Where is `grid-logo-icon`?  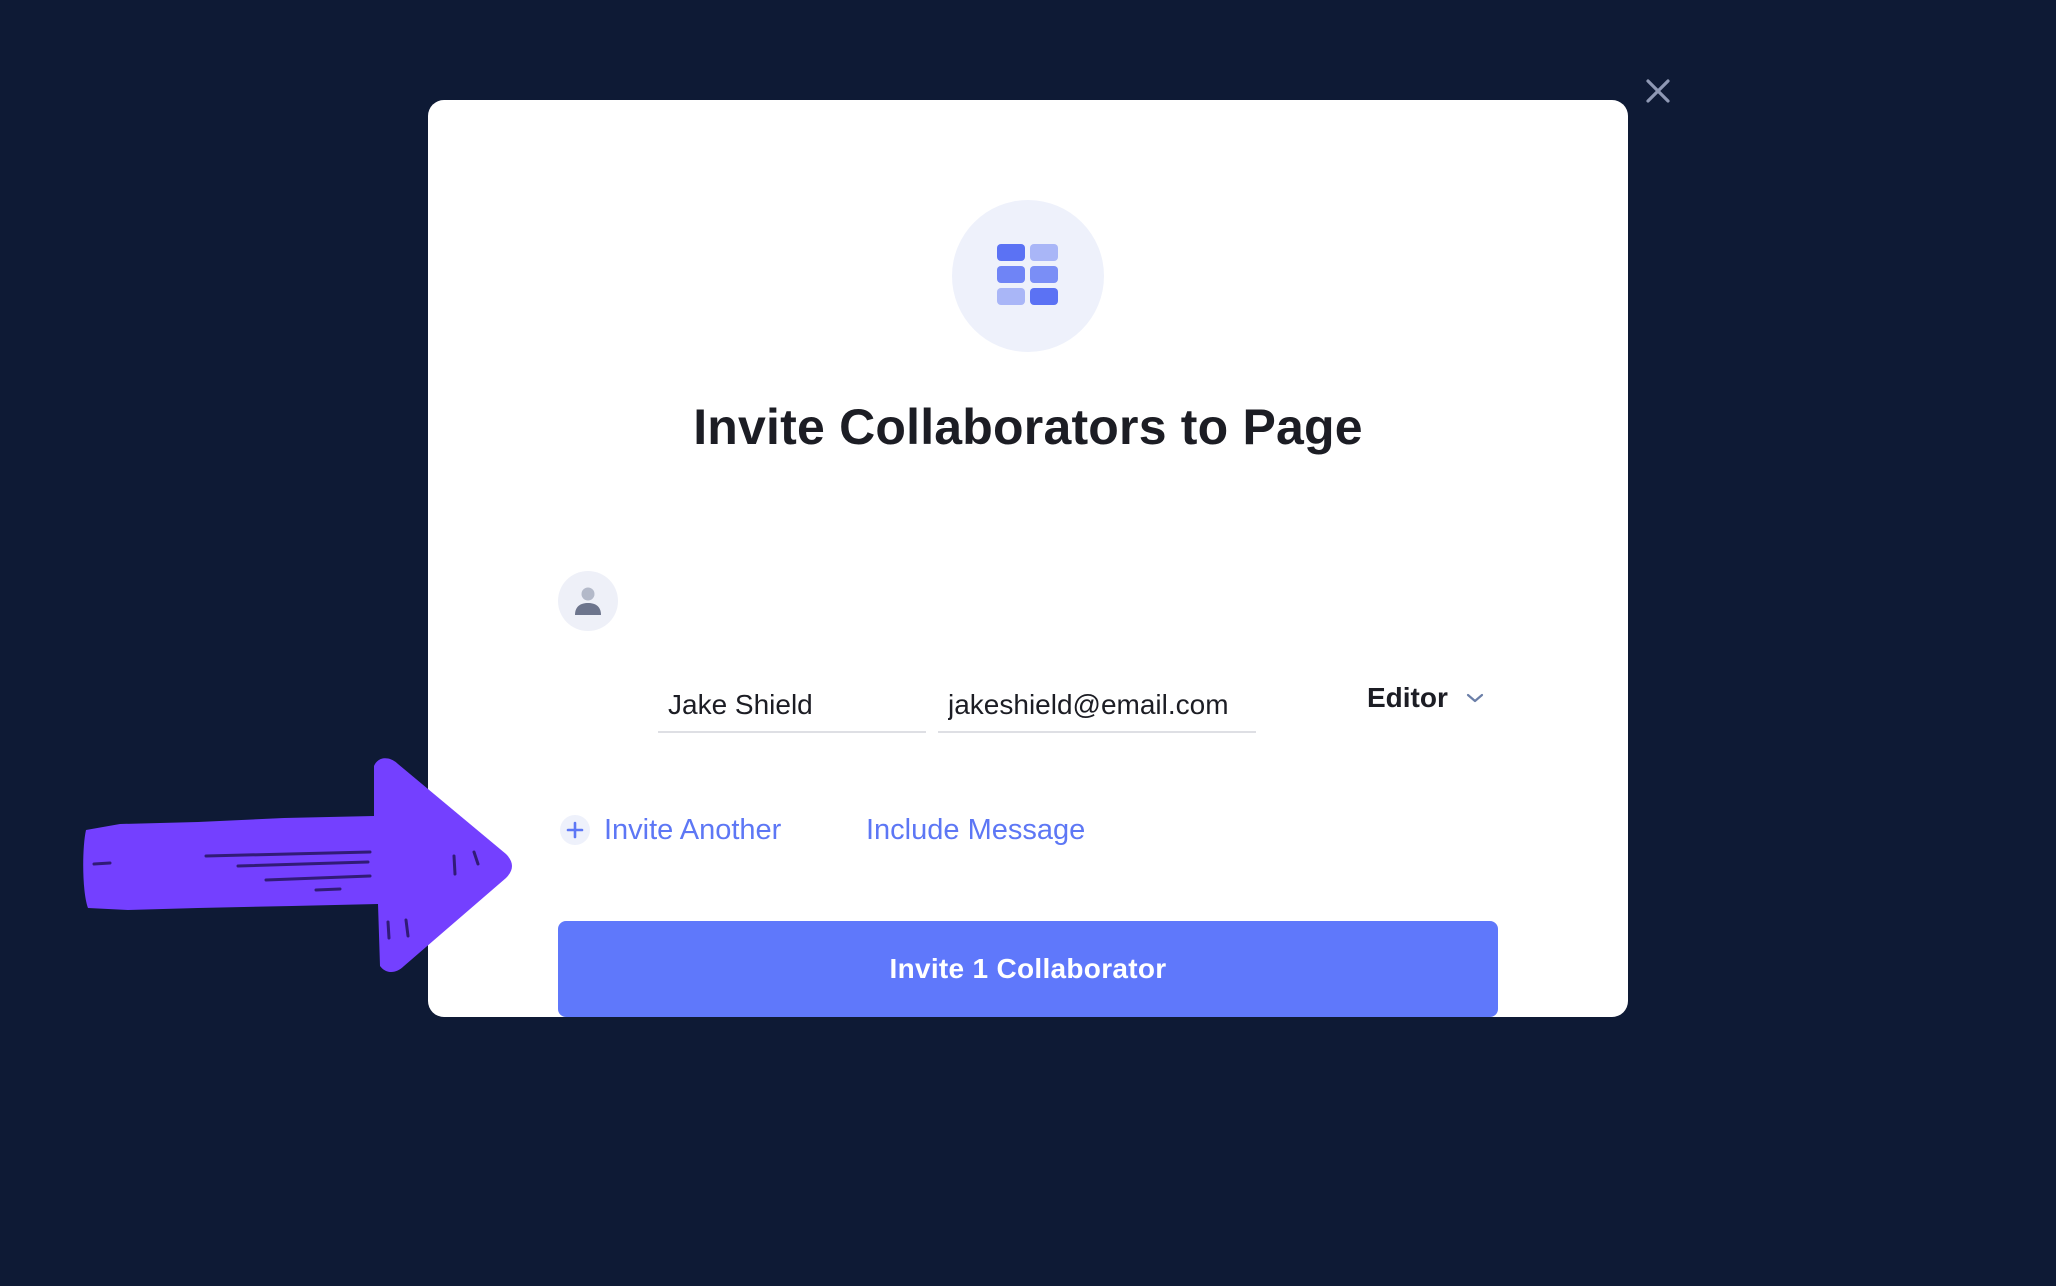
grid-logo-icon is located at coordinates (1027, 274).